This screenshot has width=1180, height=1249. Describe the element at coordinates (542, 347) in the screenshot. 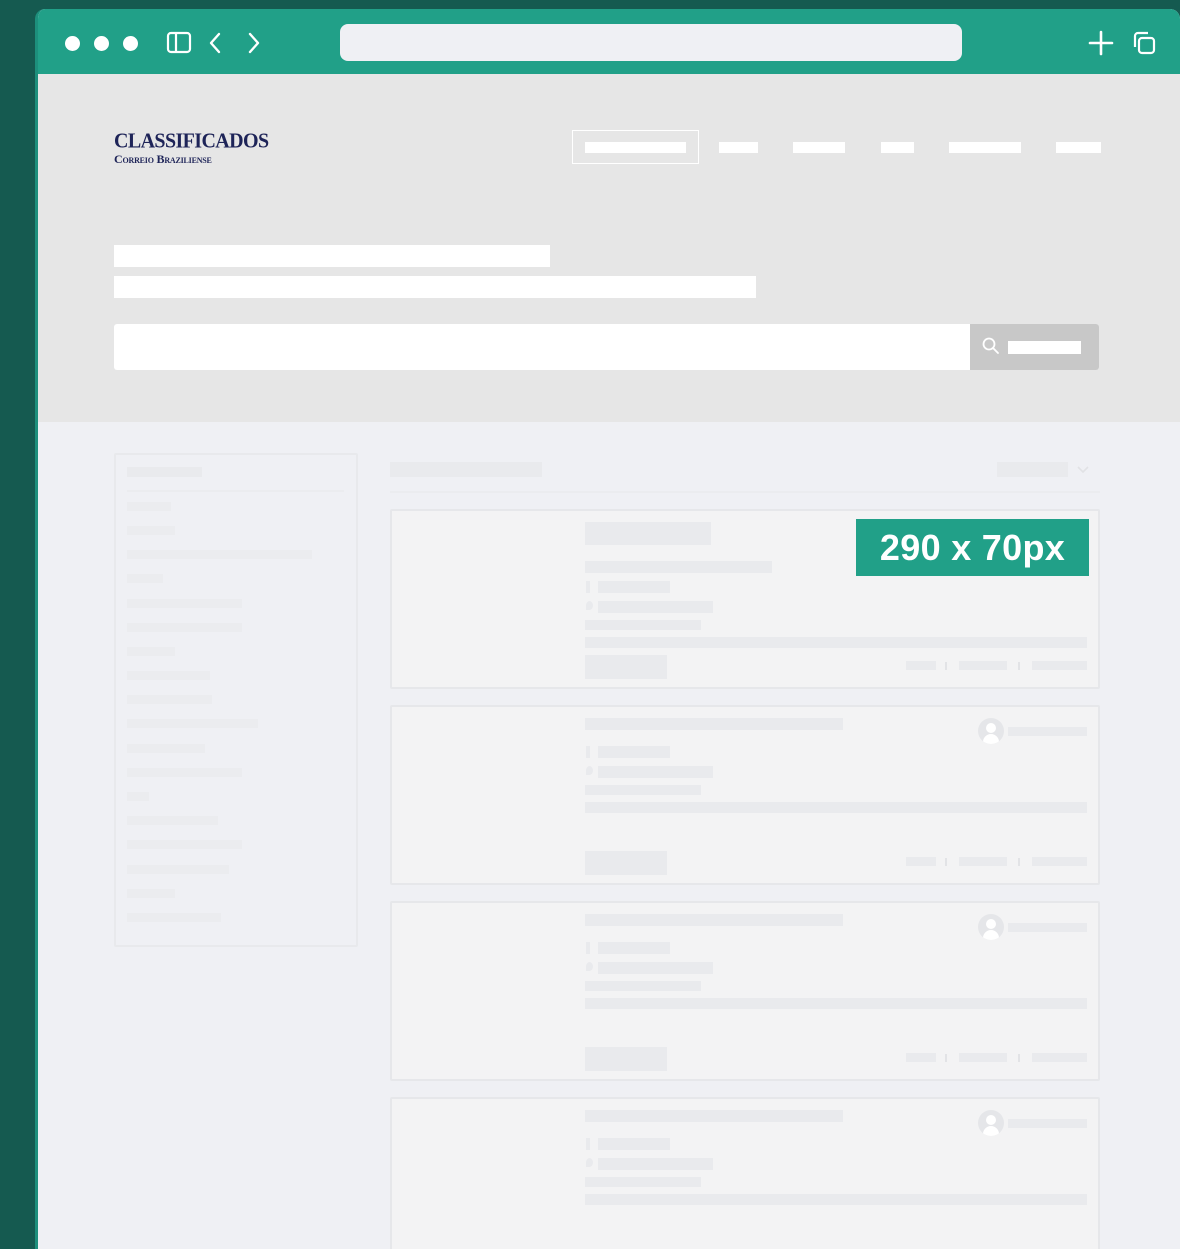

I see `search-input` at that location.